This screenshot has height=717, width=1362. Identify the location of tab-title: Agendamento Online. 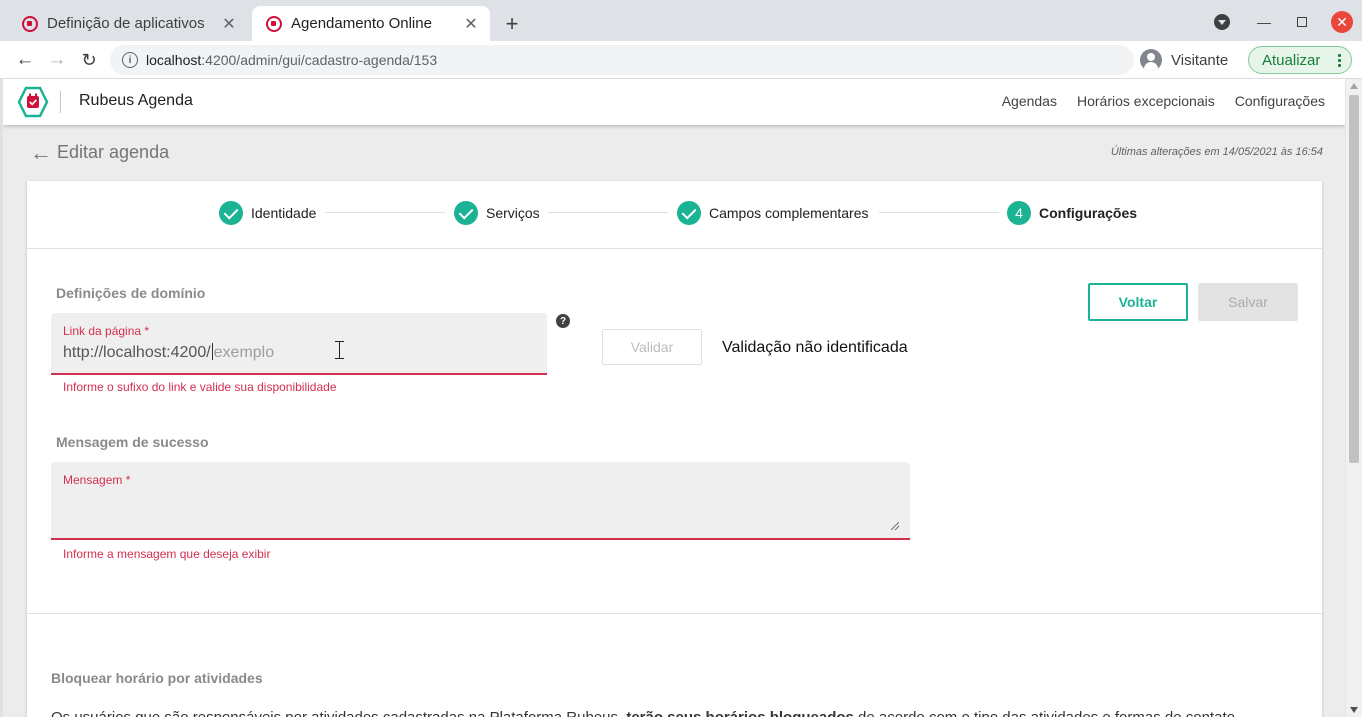
(361, 23).